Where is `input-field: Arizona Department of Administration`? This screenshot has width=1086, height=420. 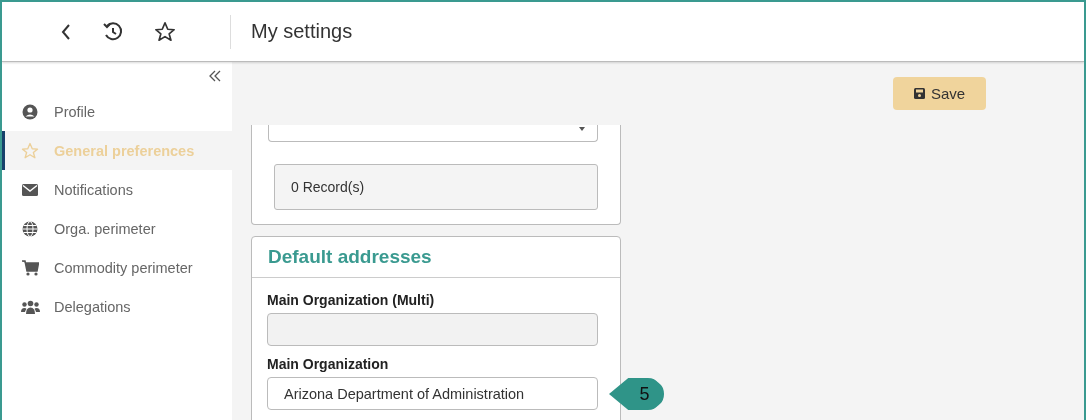
input-field: Arizona Department of Administration is located at coordinates (432, 393).